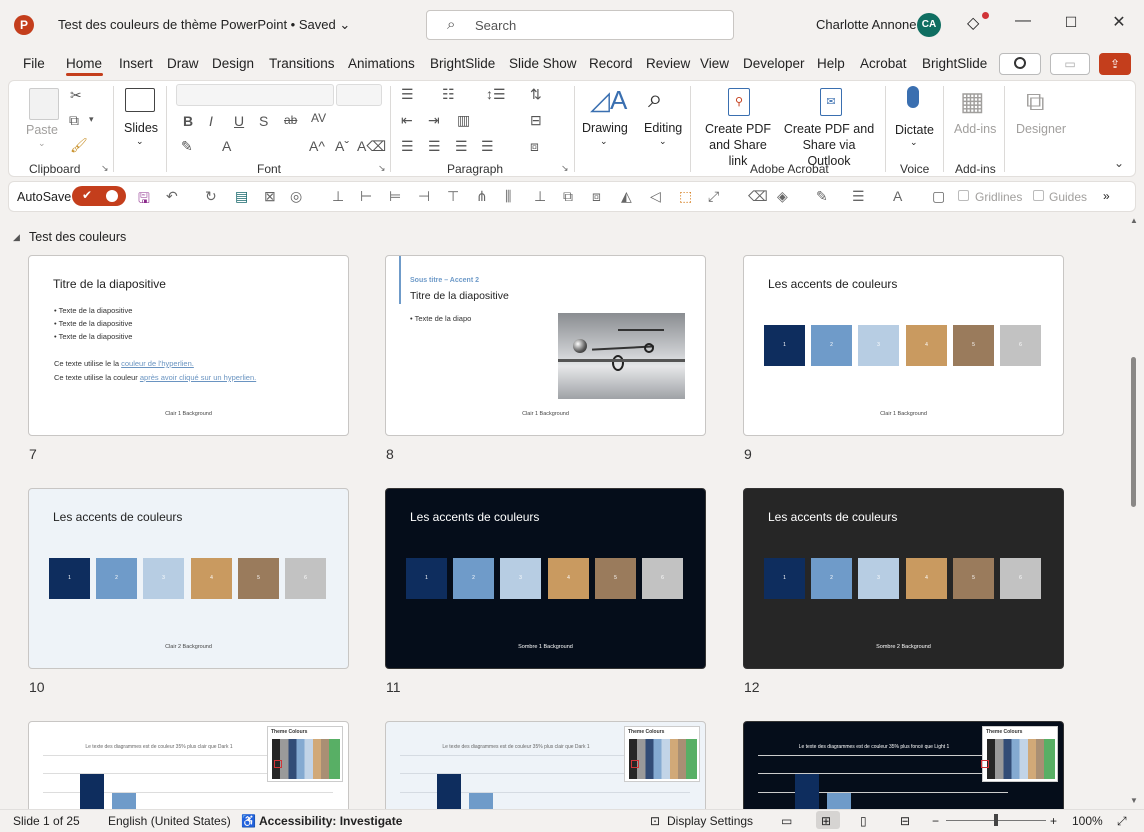  What do you see at coordinates (233, 63) in the screenshot?
I see `tab-design: Design` at bounding box center [233, 63].